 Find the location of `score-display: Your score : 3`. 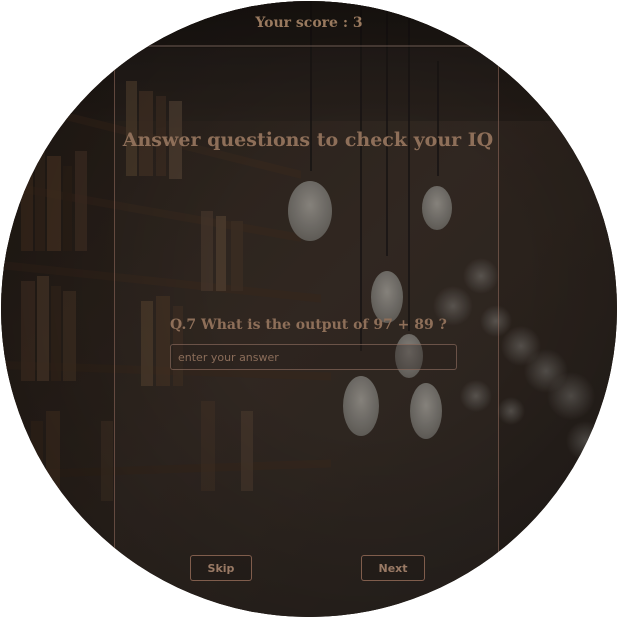

score-display: Your score : 3 is located at coordinates (309, 23).